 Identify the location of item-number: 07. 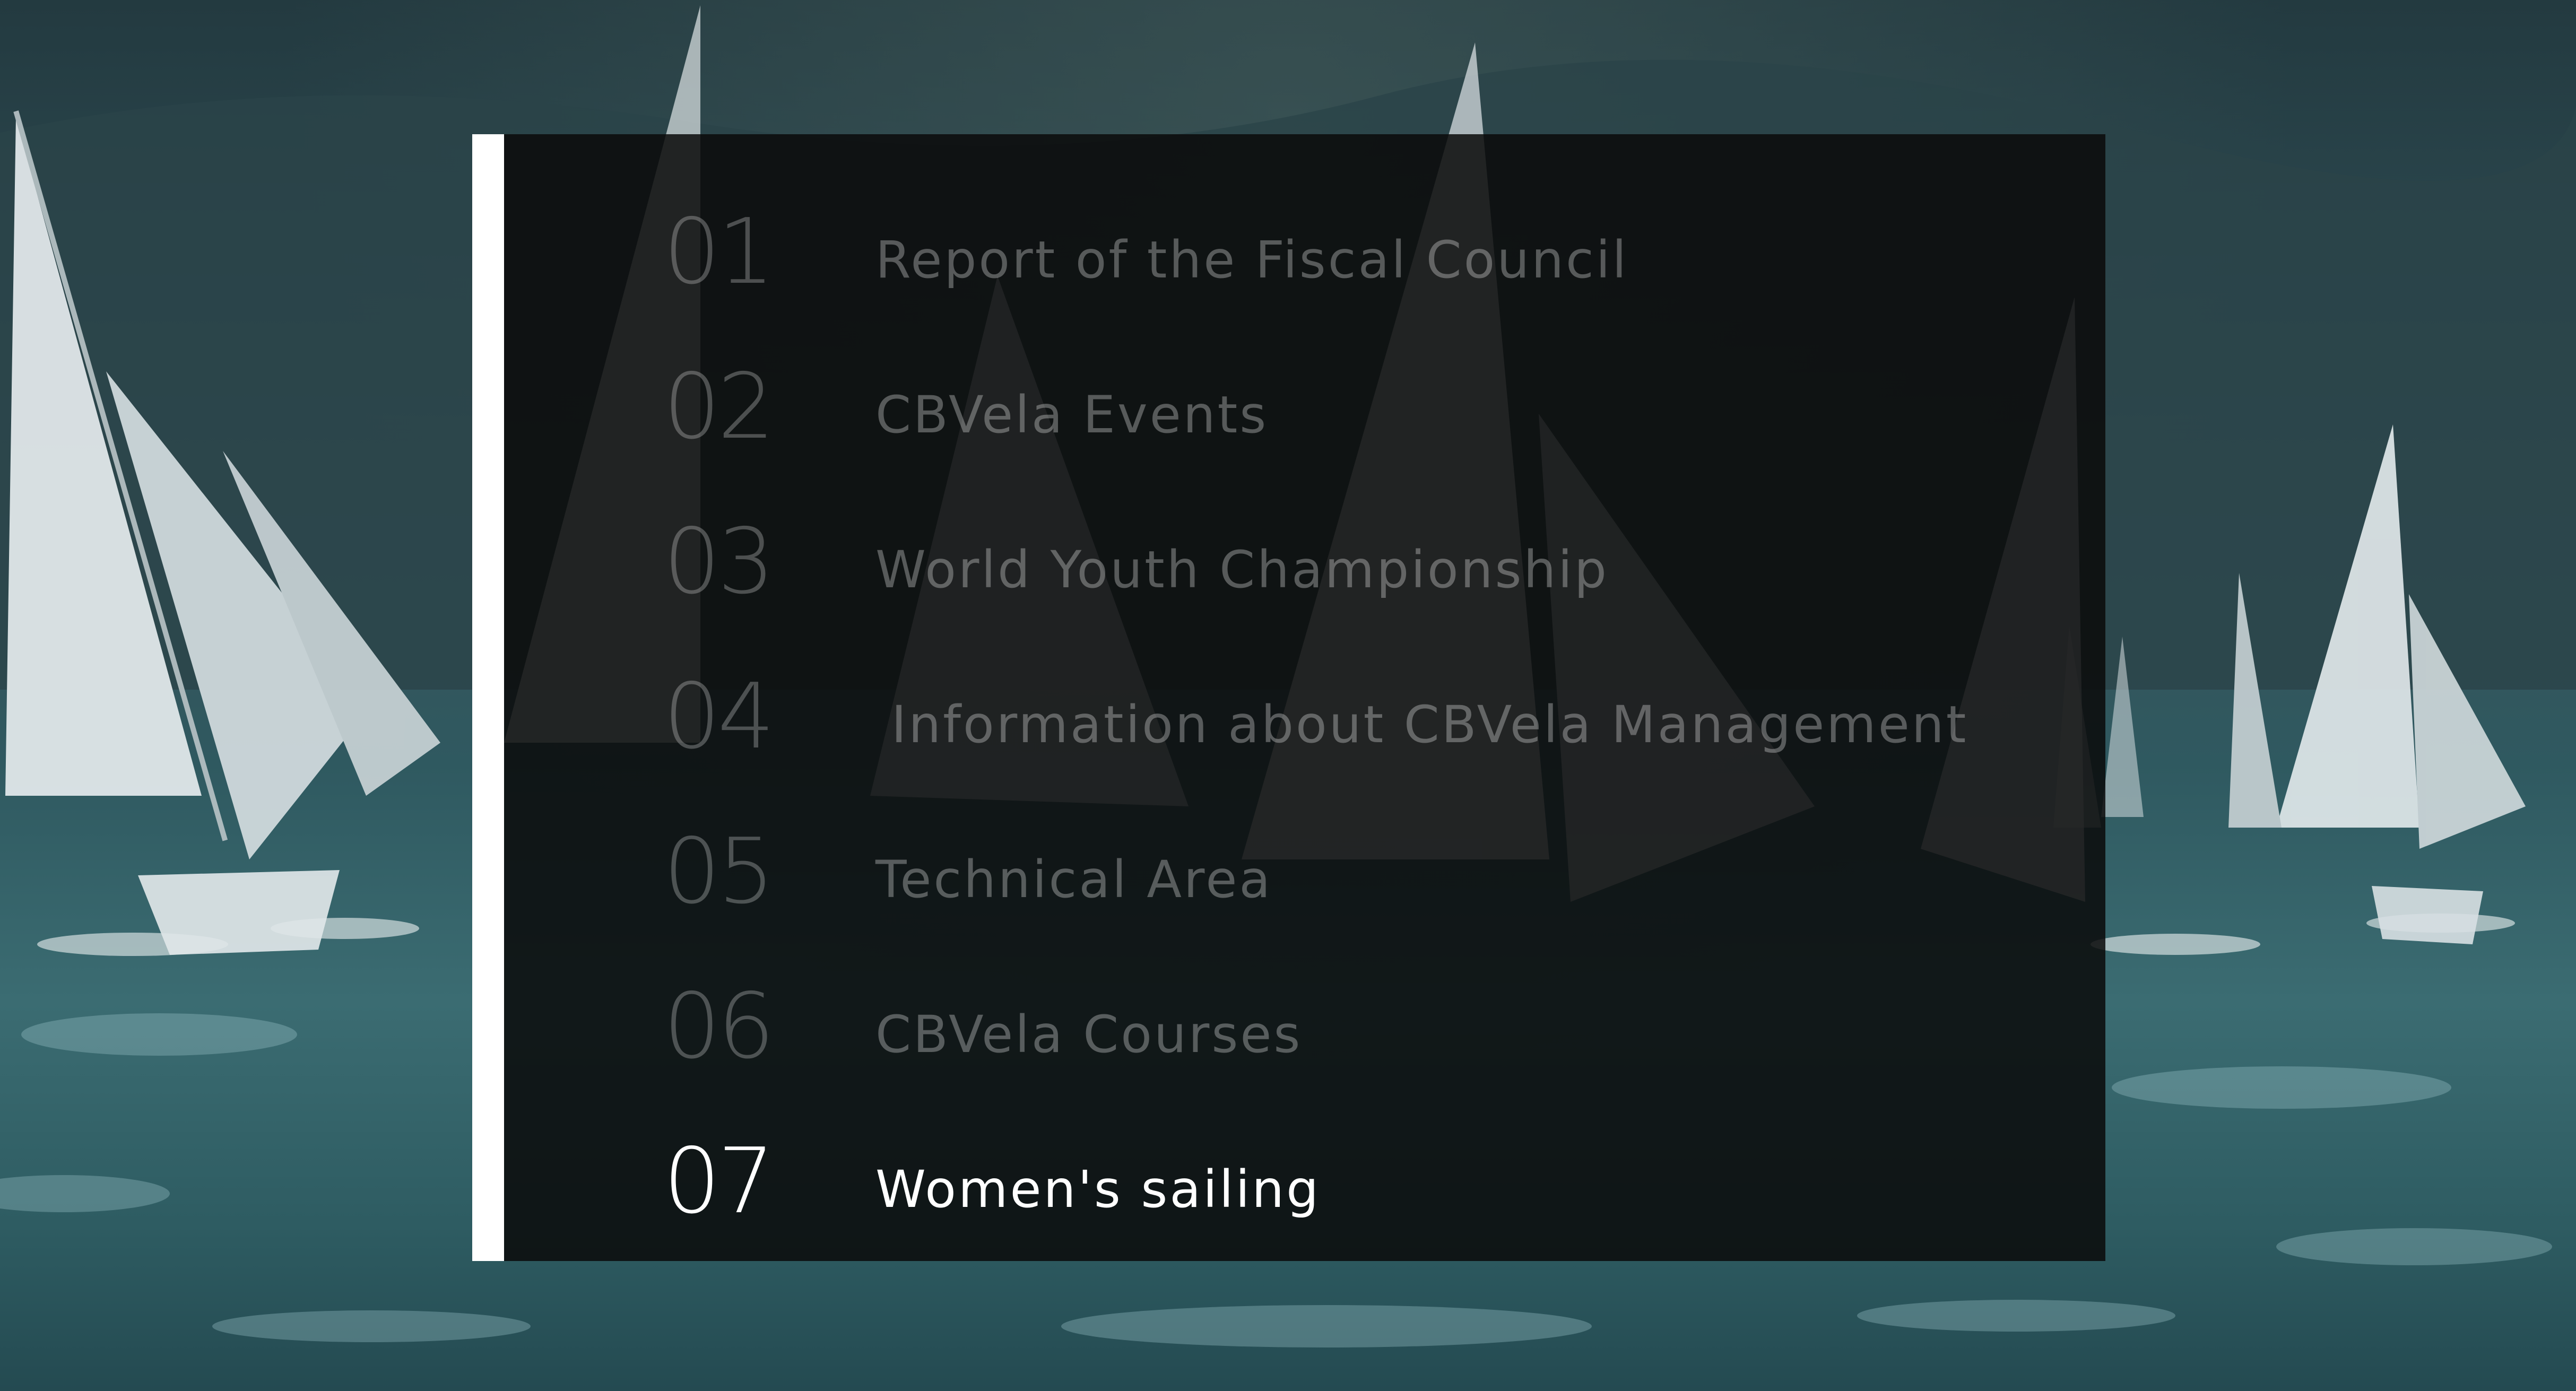
(719, 1181).